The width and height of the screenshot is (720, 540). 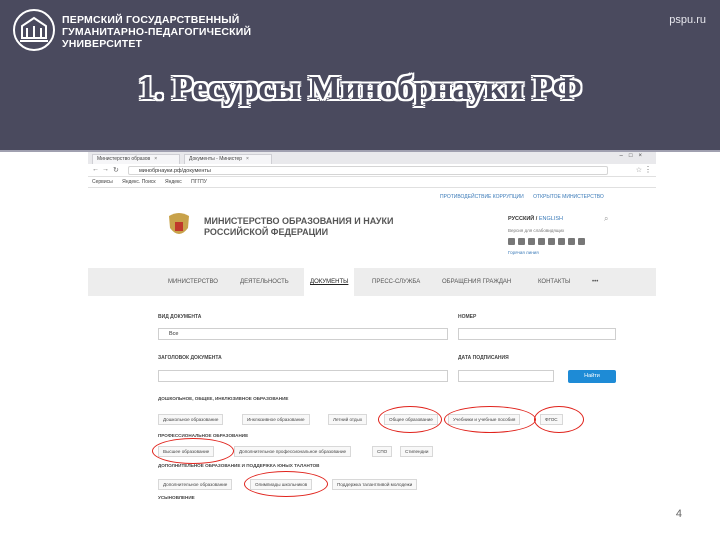 What do you see at coordinates (179, 223) in the screenshot?
I see `coat-of-arms-icon` at bounding box center [179, 223].